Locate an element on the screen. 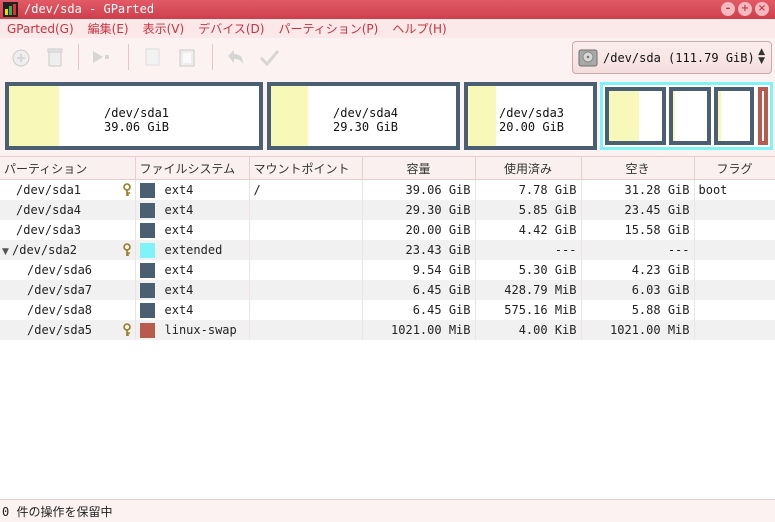 This screenshot has height=522, width=775. map-partition-sda4: /dev/sda4 29.30 GiB is located at coordinates (363, 116).